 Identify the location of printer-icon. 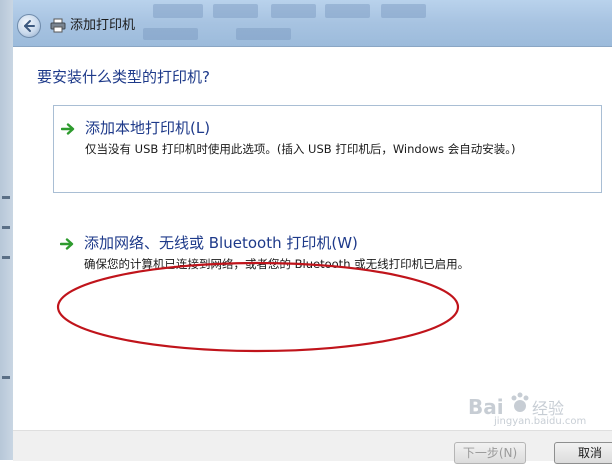
(58, 25).